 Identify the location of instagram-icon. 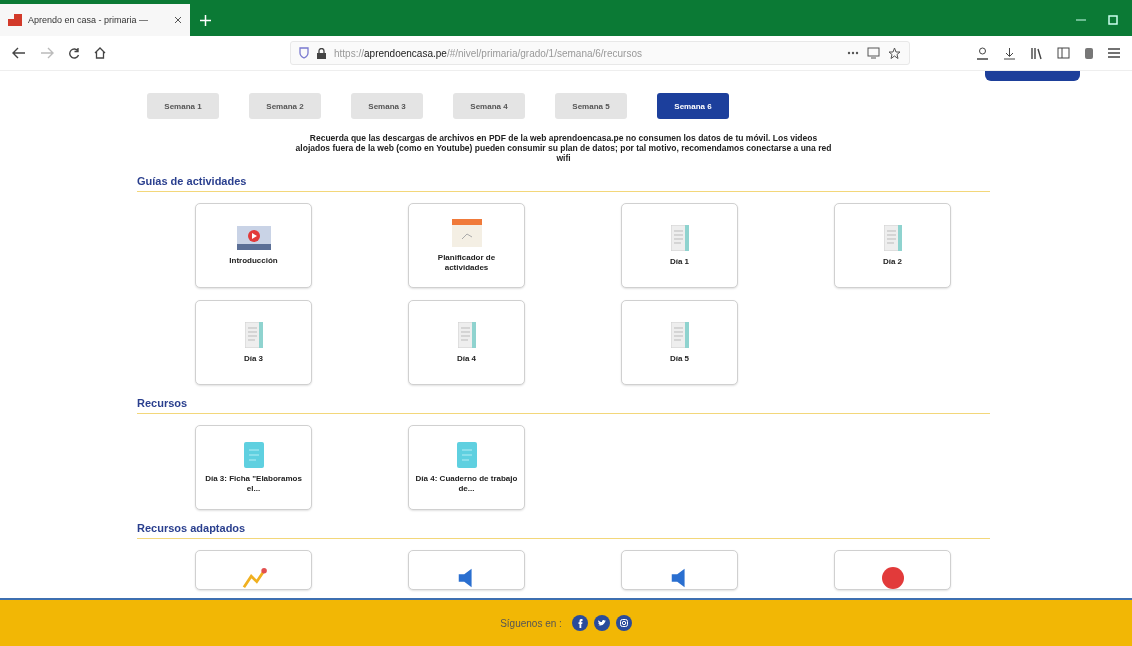
(623, 623).